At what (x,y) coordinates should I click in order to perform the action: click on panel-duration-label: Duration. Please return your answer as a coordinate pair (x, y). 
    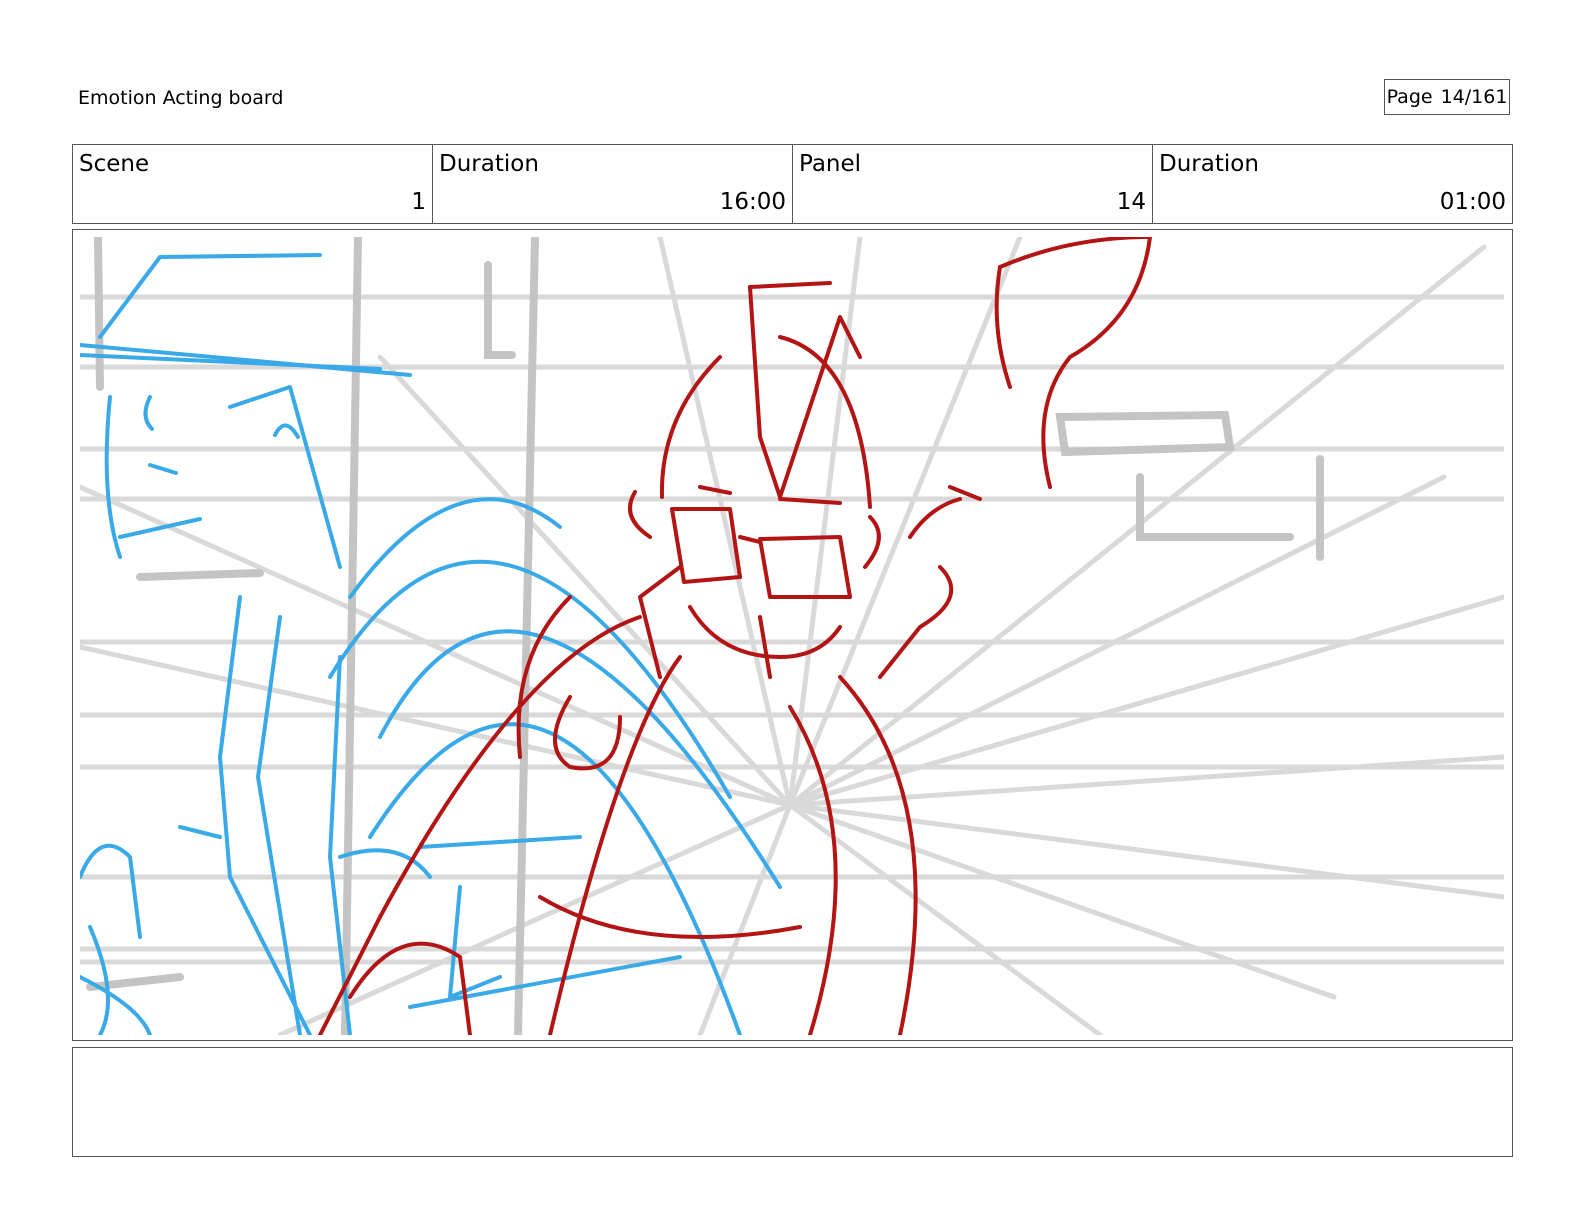
    Looking at the image, I should click on (1209, 164).